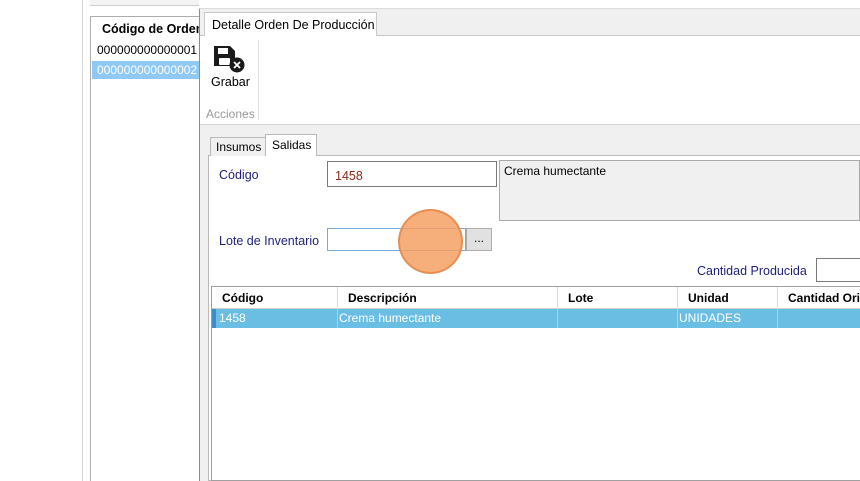 Image resolution: width=860 pixels, height=481 pixels. What do you see at coordinates (838, 270) in the screenshot?
I see `cantidad-input` at bounding box center [838, 270].